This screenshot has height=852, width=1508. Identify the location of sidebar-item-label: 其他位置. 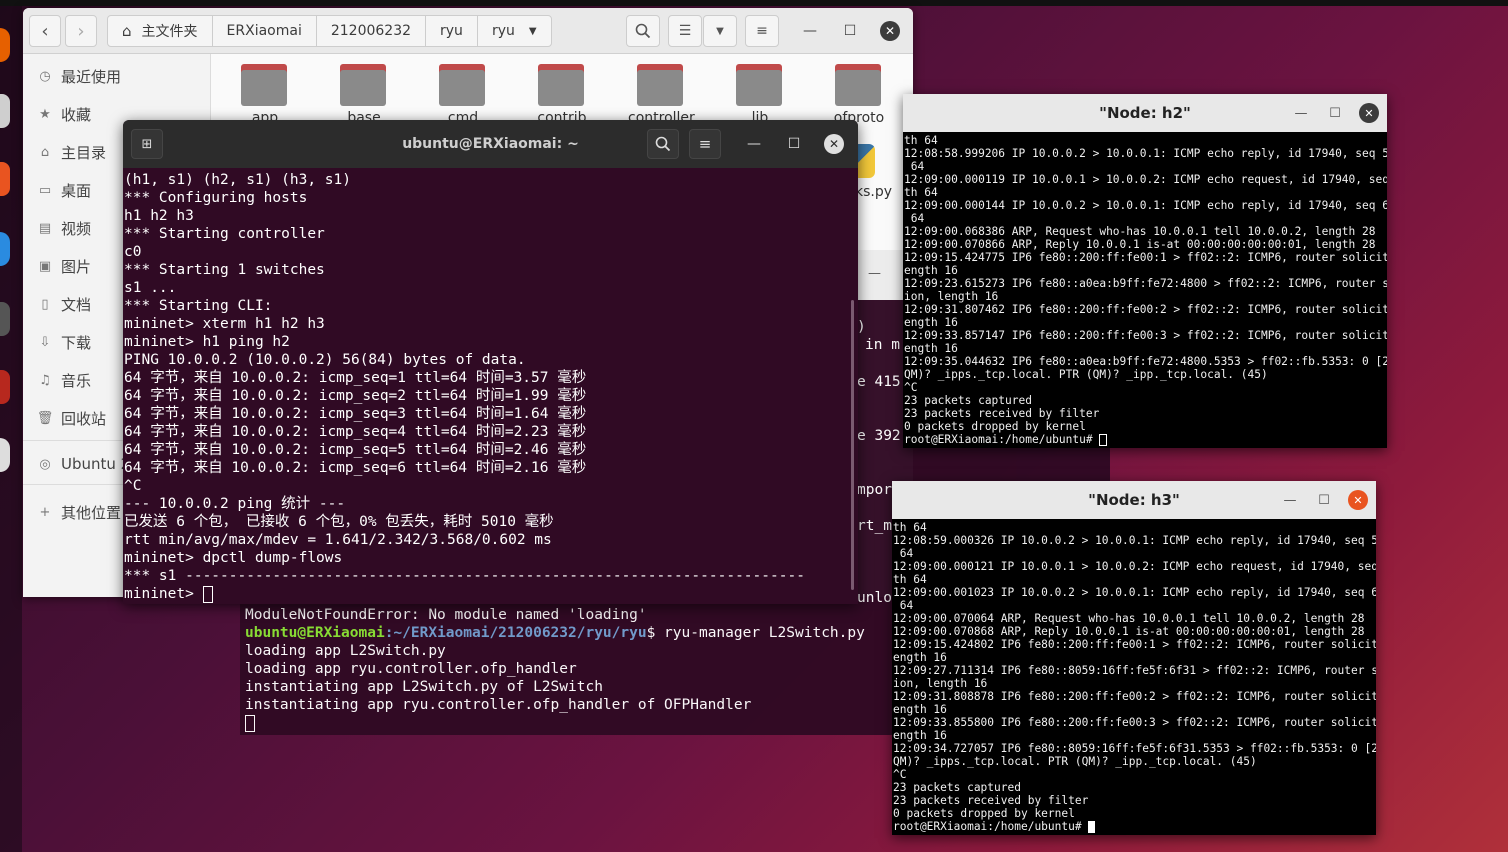
(91, 512).